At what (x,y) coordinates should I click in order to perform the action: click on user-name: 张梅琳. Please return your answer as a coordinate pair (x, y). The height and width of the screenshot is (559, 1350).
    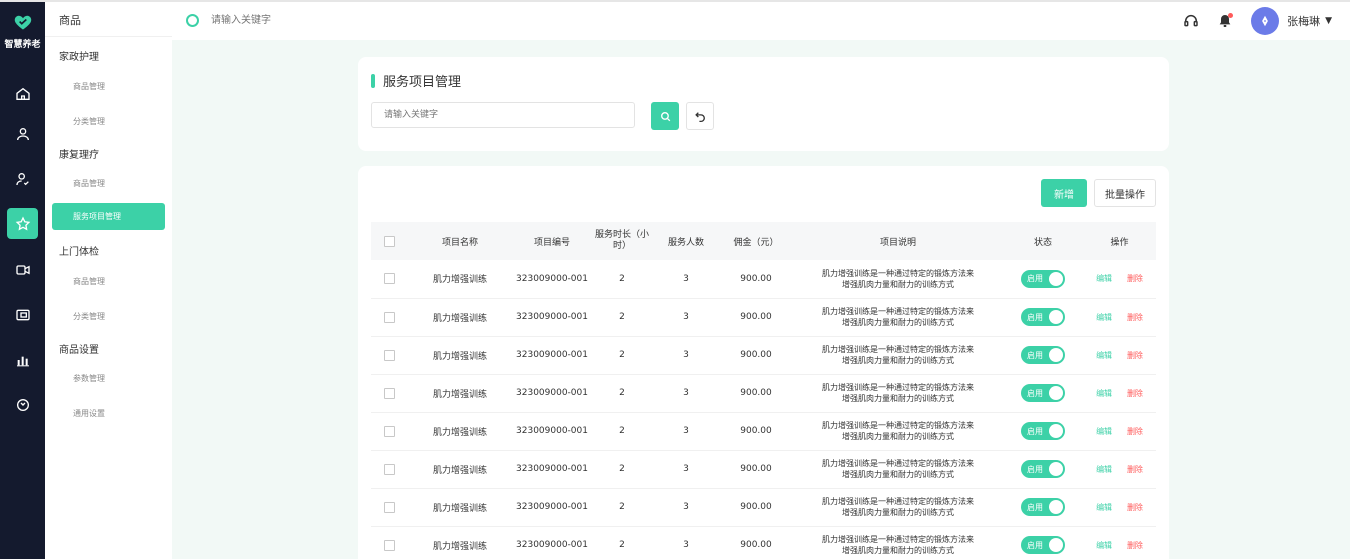
    Looking at the image, I should click on (1303, 21).